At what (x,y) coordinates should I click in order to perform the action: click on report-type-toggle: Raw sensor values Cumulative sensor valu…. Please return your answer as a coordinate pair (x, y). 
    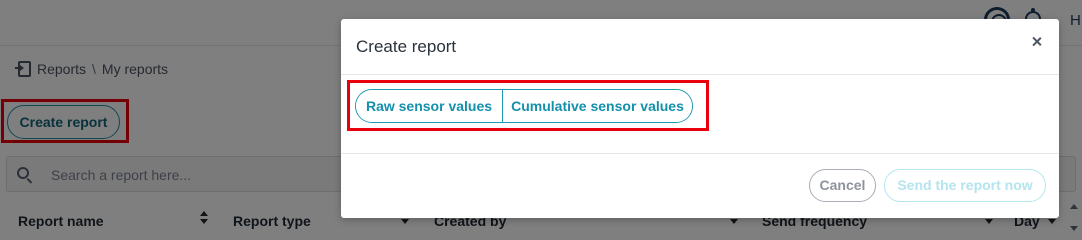
    Looking at the image, I should click on (524, 106).